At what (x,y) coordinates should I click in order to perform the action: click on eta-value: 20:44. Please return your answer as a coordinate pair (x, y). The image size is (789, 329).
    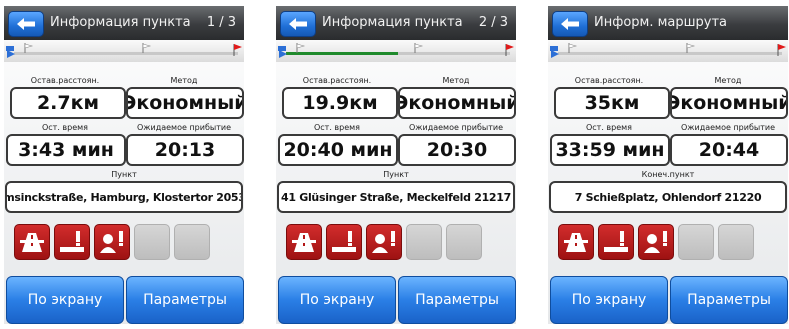
    Looking at the image, I should click on (729, 150).